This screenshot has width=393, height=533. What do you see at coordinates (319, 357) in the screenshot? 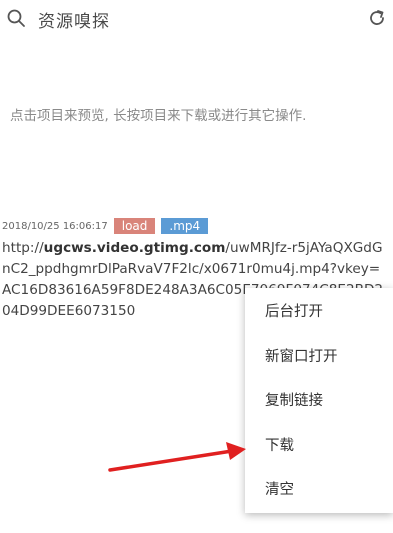
I see `menu-item-open-new-window: 新窗口打开` at bounding box center [319, 357].